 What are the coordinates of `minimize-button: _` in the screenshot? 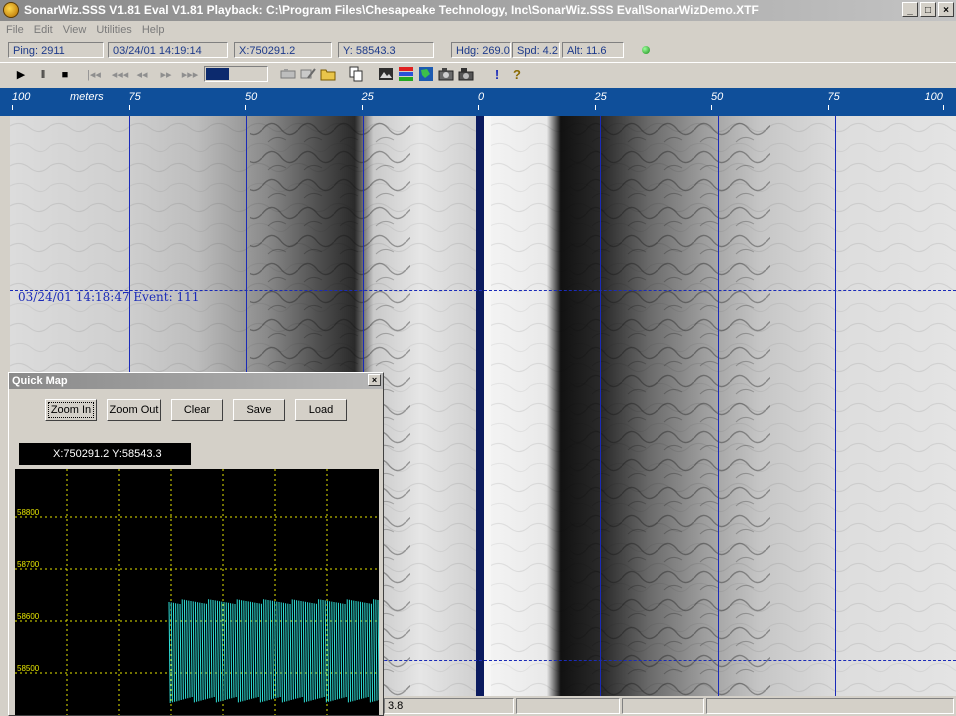 It's located at (910, 9).